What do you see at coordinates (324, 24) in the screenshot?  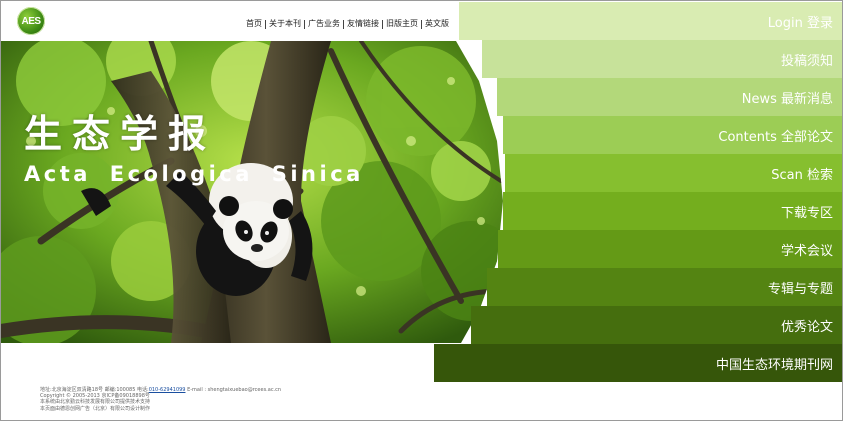 I see `nav-advertising-link: 广告业务` at bounding box center [324, 24].